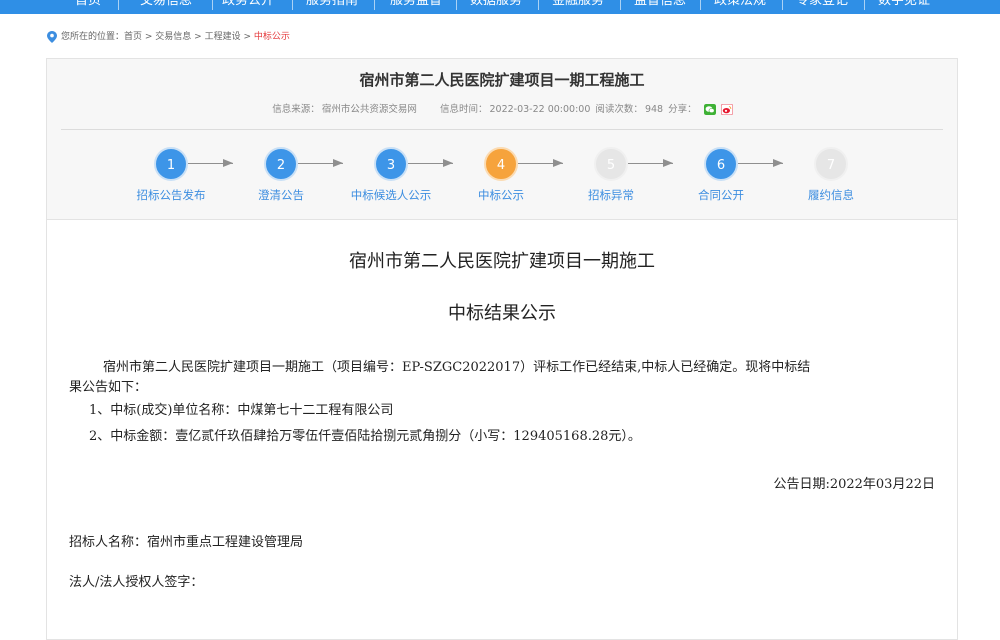  Describe the element at coordinates (52, 37) in the screenshot. I see `location-pin-icon` at that location.